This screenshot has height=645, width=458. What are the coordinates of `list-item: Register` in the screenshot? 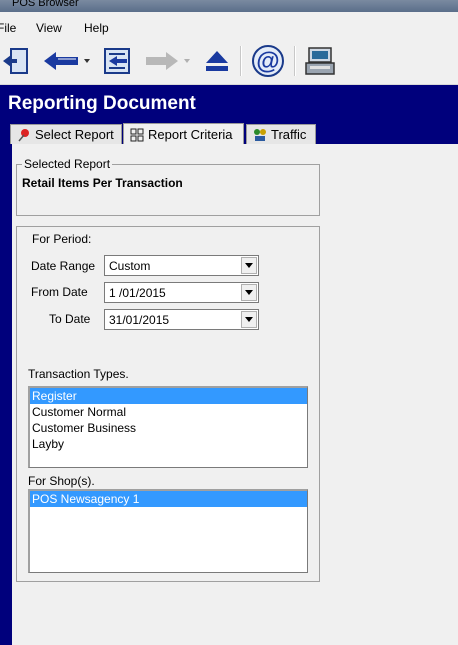 It's located at (168, 396).